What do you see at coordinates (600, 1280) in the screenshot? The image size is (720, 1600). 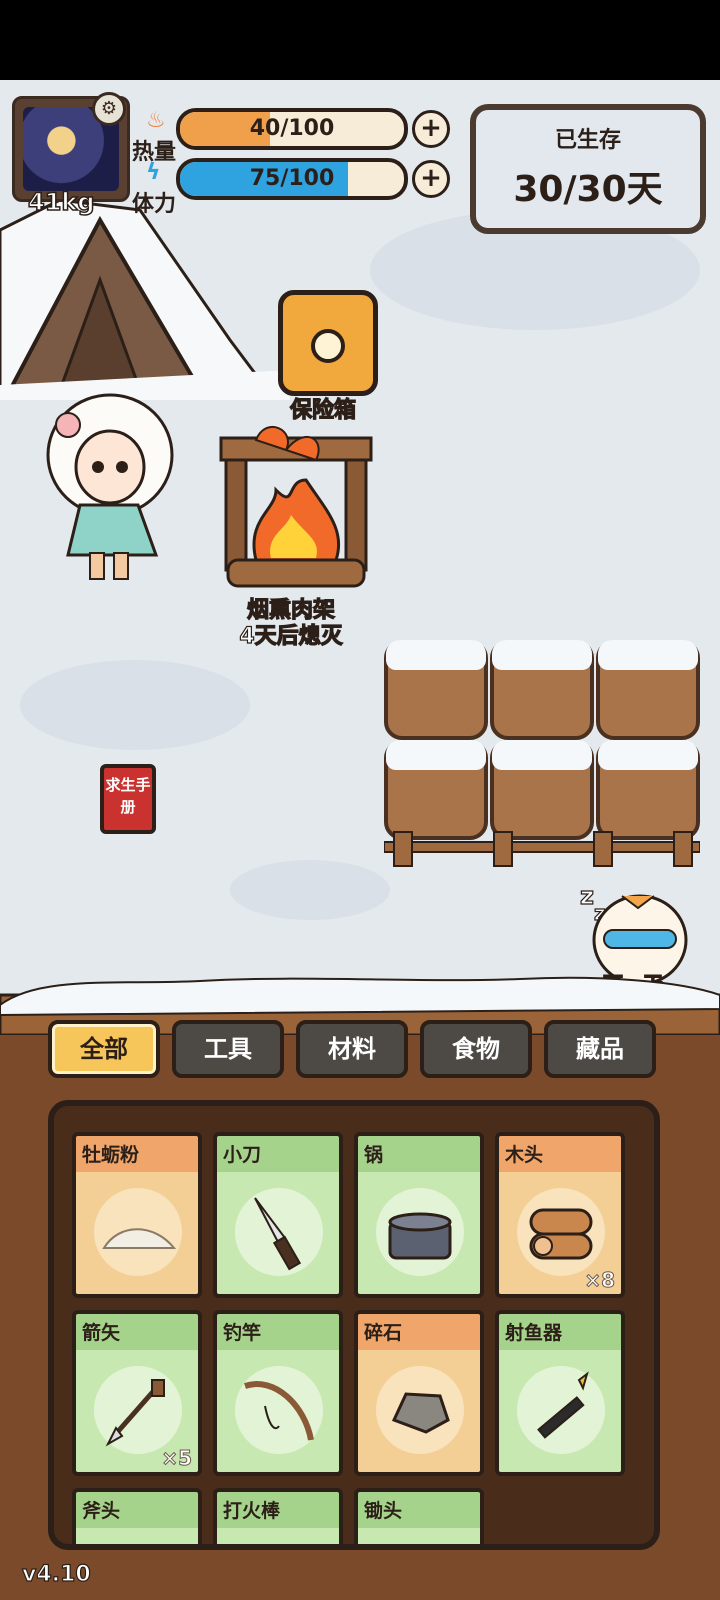 I see `item-count: ×8` at bounding box center [600, 1280].